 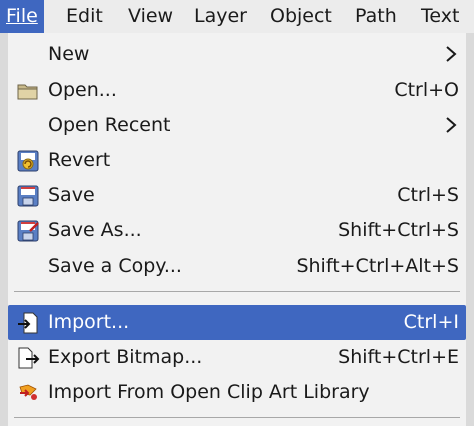 What do you see at coordinates (377, 266) in the screenshot?
I see `menu-item-save-copy-shortcut: Shift+Ctrl+Alt+S` at bounding box center [377, 266].